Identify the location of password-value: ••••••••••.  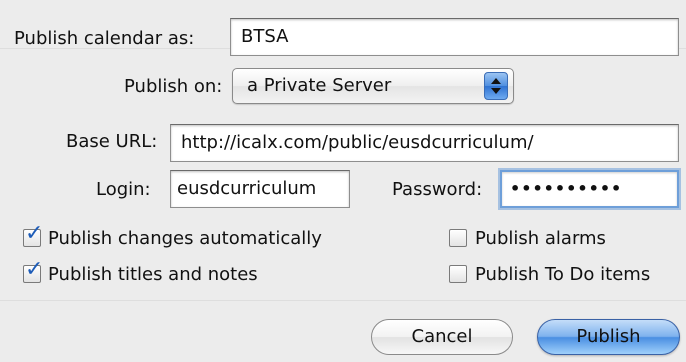
(566, 188).